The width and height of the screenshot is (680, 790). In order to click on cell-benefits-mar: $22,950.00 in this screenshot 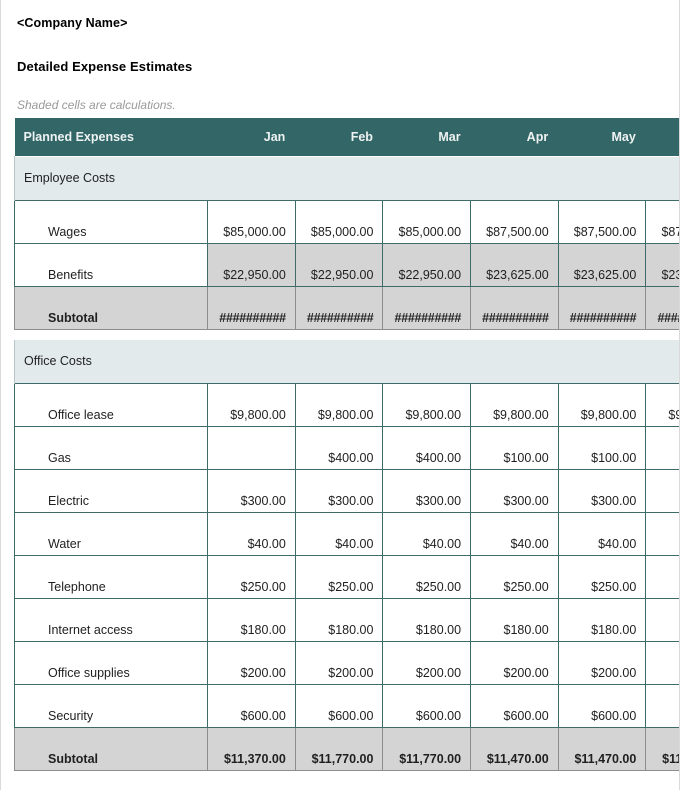, I will do `click(427, 265)`.